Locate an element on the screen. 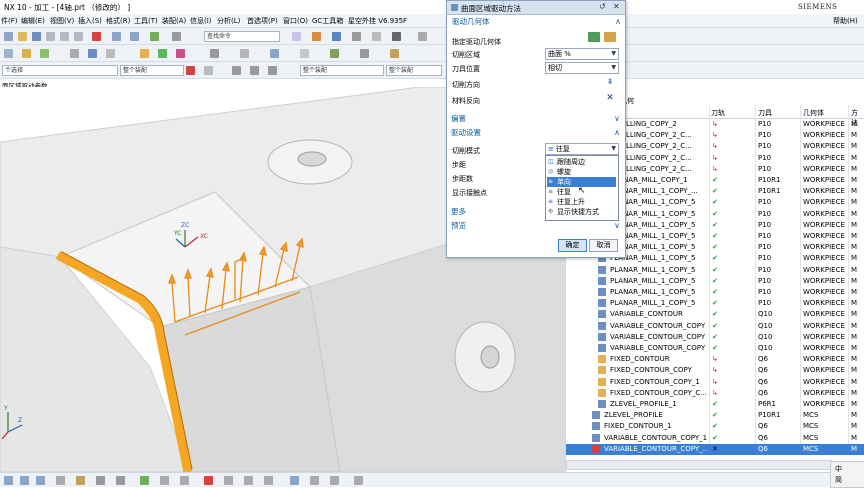 The height and width of the screenshot is (488, 864). delete-icon is located at coordinates (96, 36).